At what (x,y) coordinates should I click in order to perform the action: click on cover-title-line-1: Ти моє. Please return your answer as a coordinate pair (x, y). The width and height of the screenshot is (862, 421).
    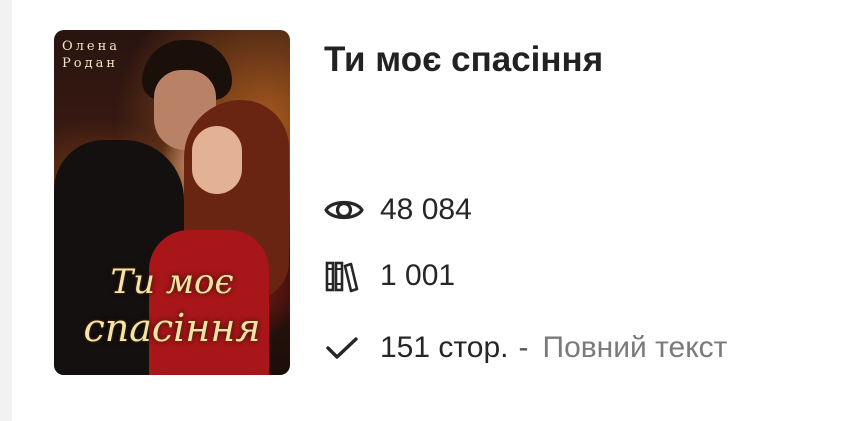
    Looking at the image, I should click on (172, 282).